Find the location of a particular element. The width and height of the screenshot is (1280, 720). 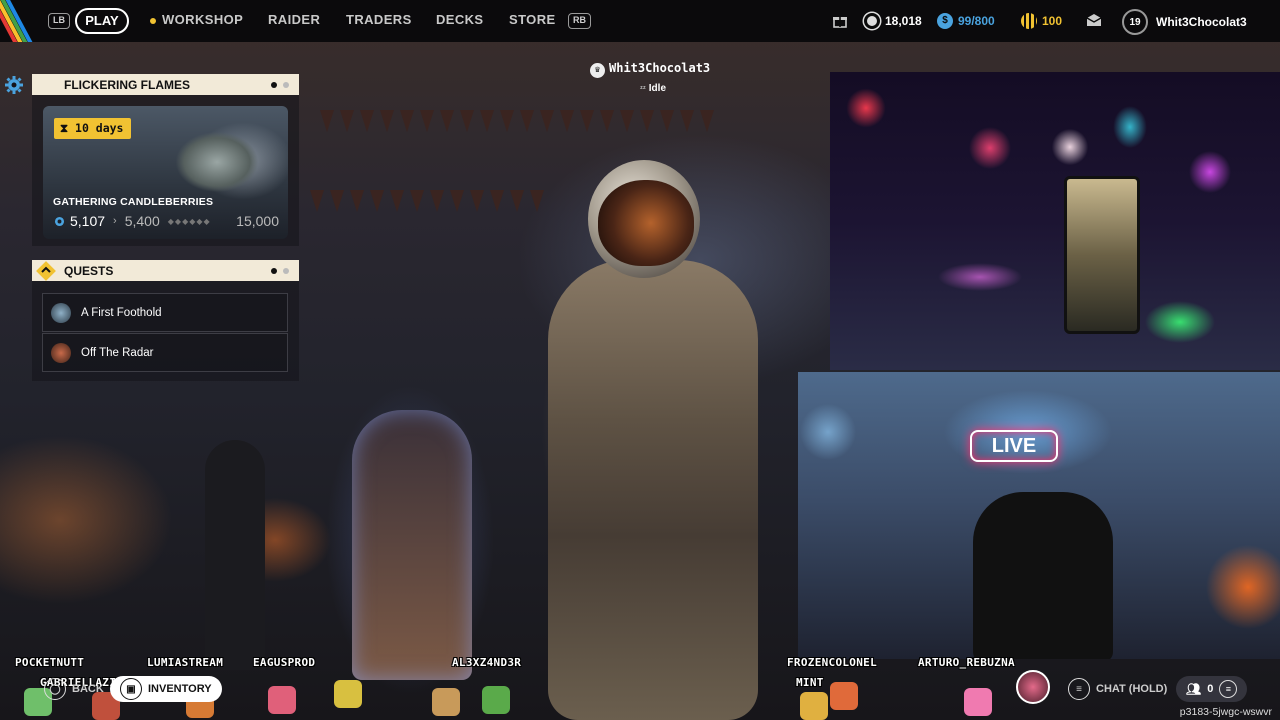

chat-username: FROZENCOLONEL is located at coordinates (832, 662).